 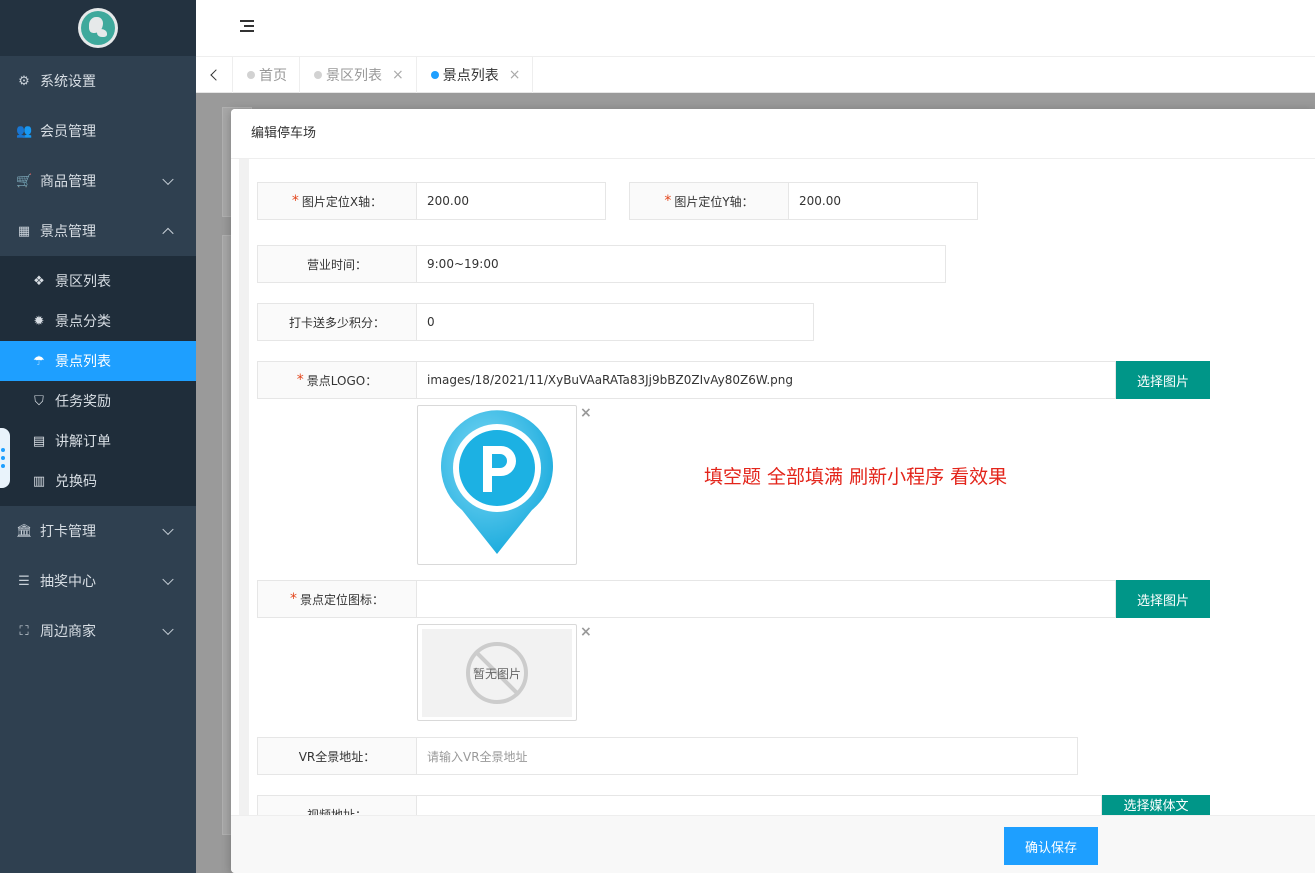 What do you see at coordinates (856, 477) in the screenshot?
I see `hint-text: 填空题 全部填满 刷新小程序 看效果` at bounding box center [856, 477].